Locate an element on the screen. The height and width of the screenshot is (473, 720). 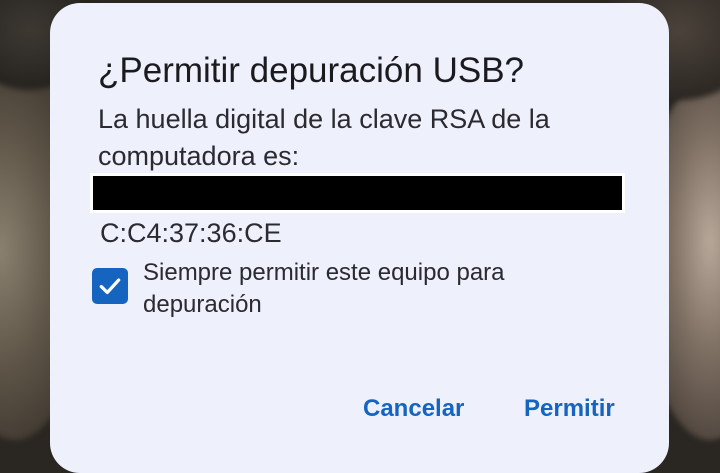
checkmark-icon is located at coordinates (110, 286).